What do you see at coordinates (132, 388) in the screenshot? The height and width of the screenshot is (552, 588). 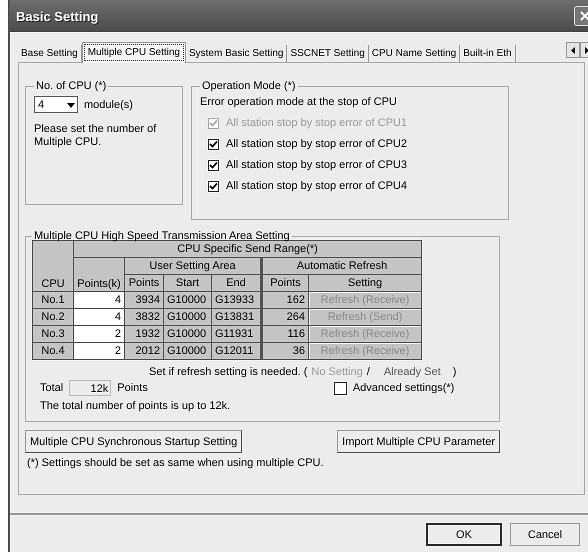 I see `unit-label: Points` at bounding box center [132, 388].